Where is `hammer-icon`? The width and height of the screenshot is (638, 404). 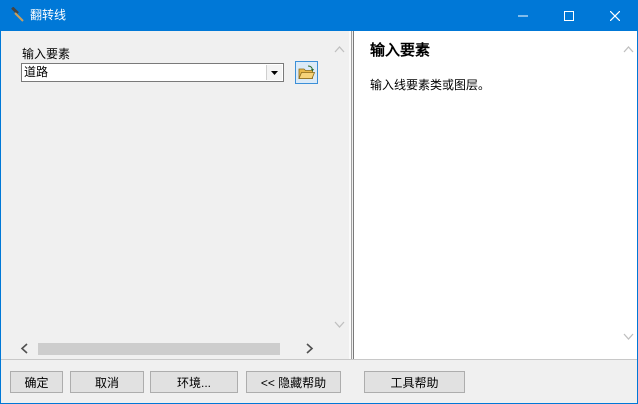 hammer-icon is located at coordinates (17, 14).